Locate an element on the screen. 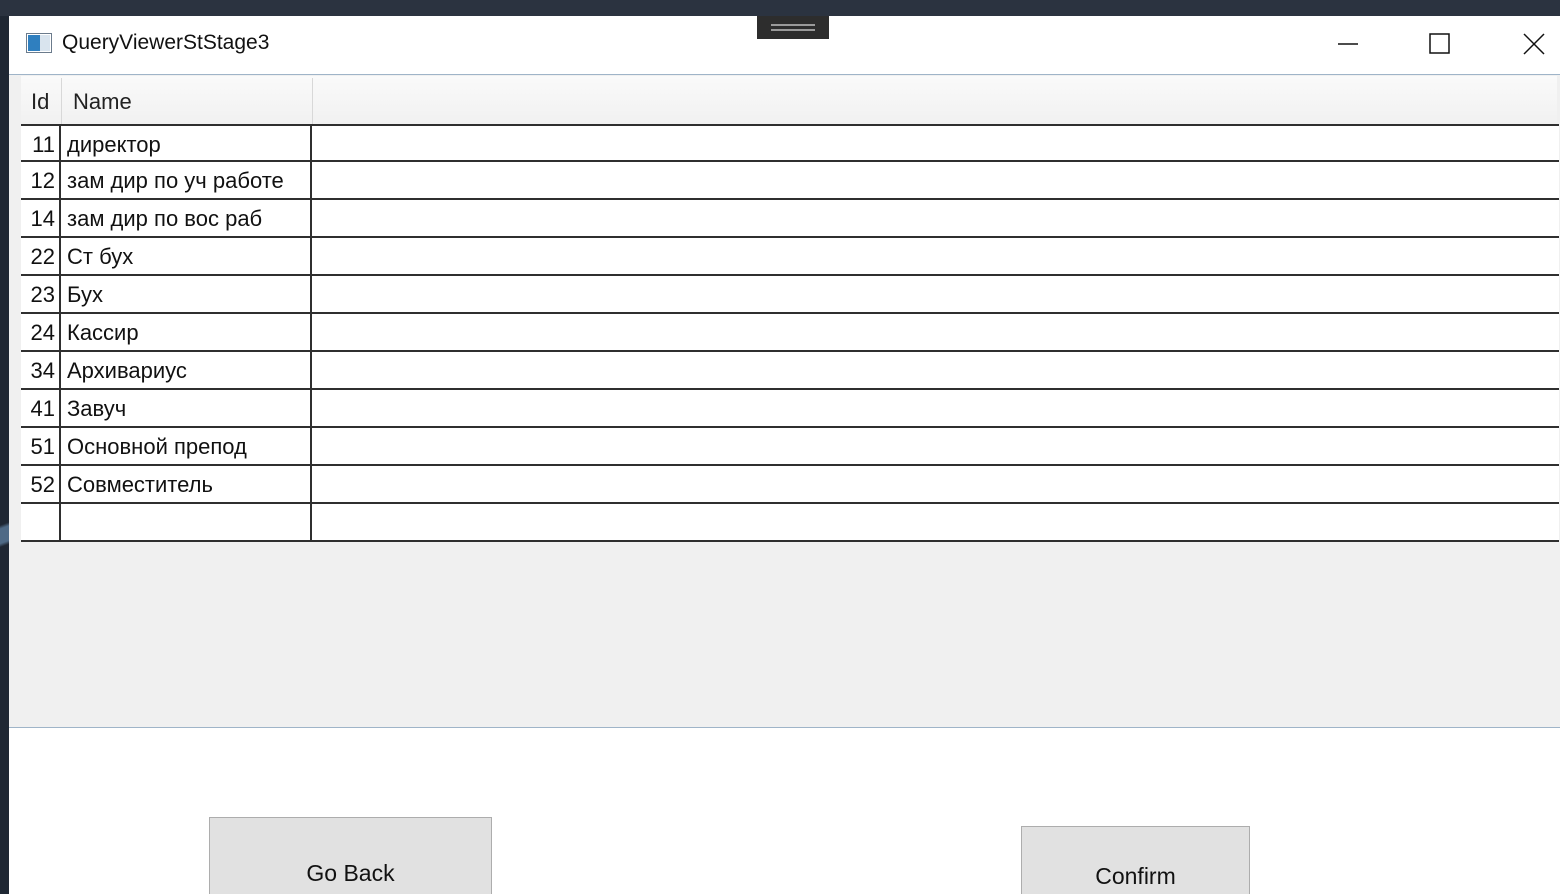 This screenshot has height=894, width=1560. close-button is located at coordinates (1523, 44).